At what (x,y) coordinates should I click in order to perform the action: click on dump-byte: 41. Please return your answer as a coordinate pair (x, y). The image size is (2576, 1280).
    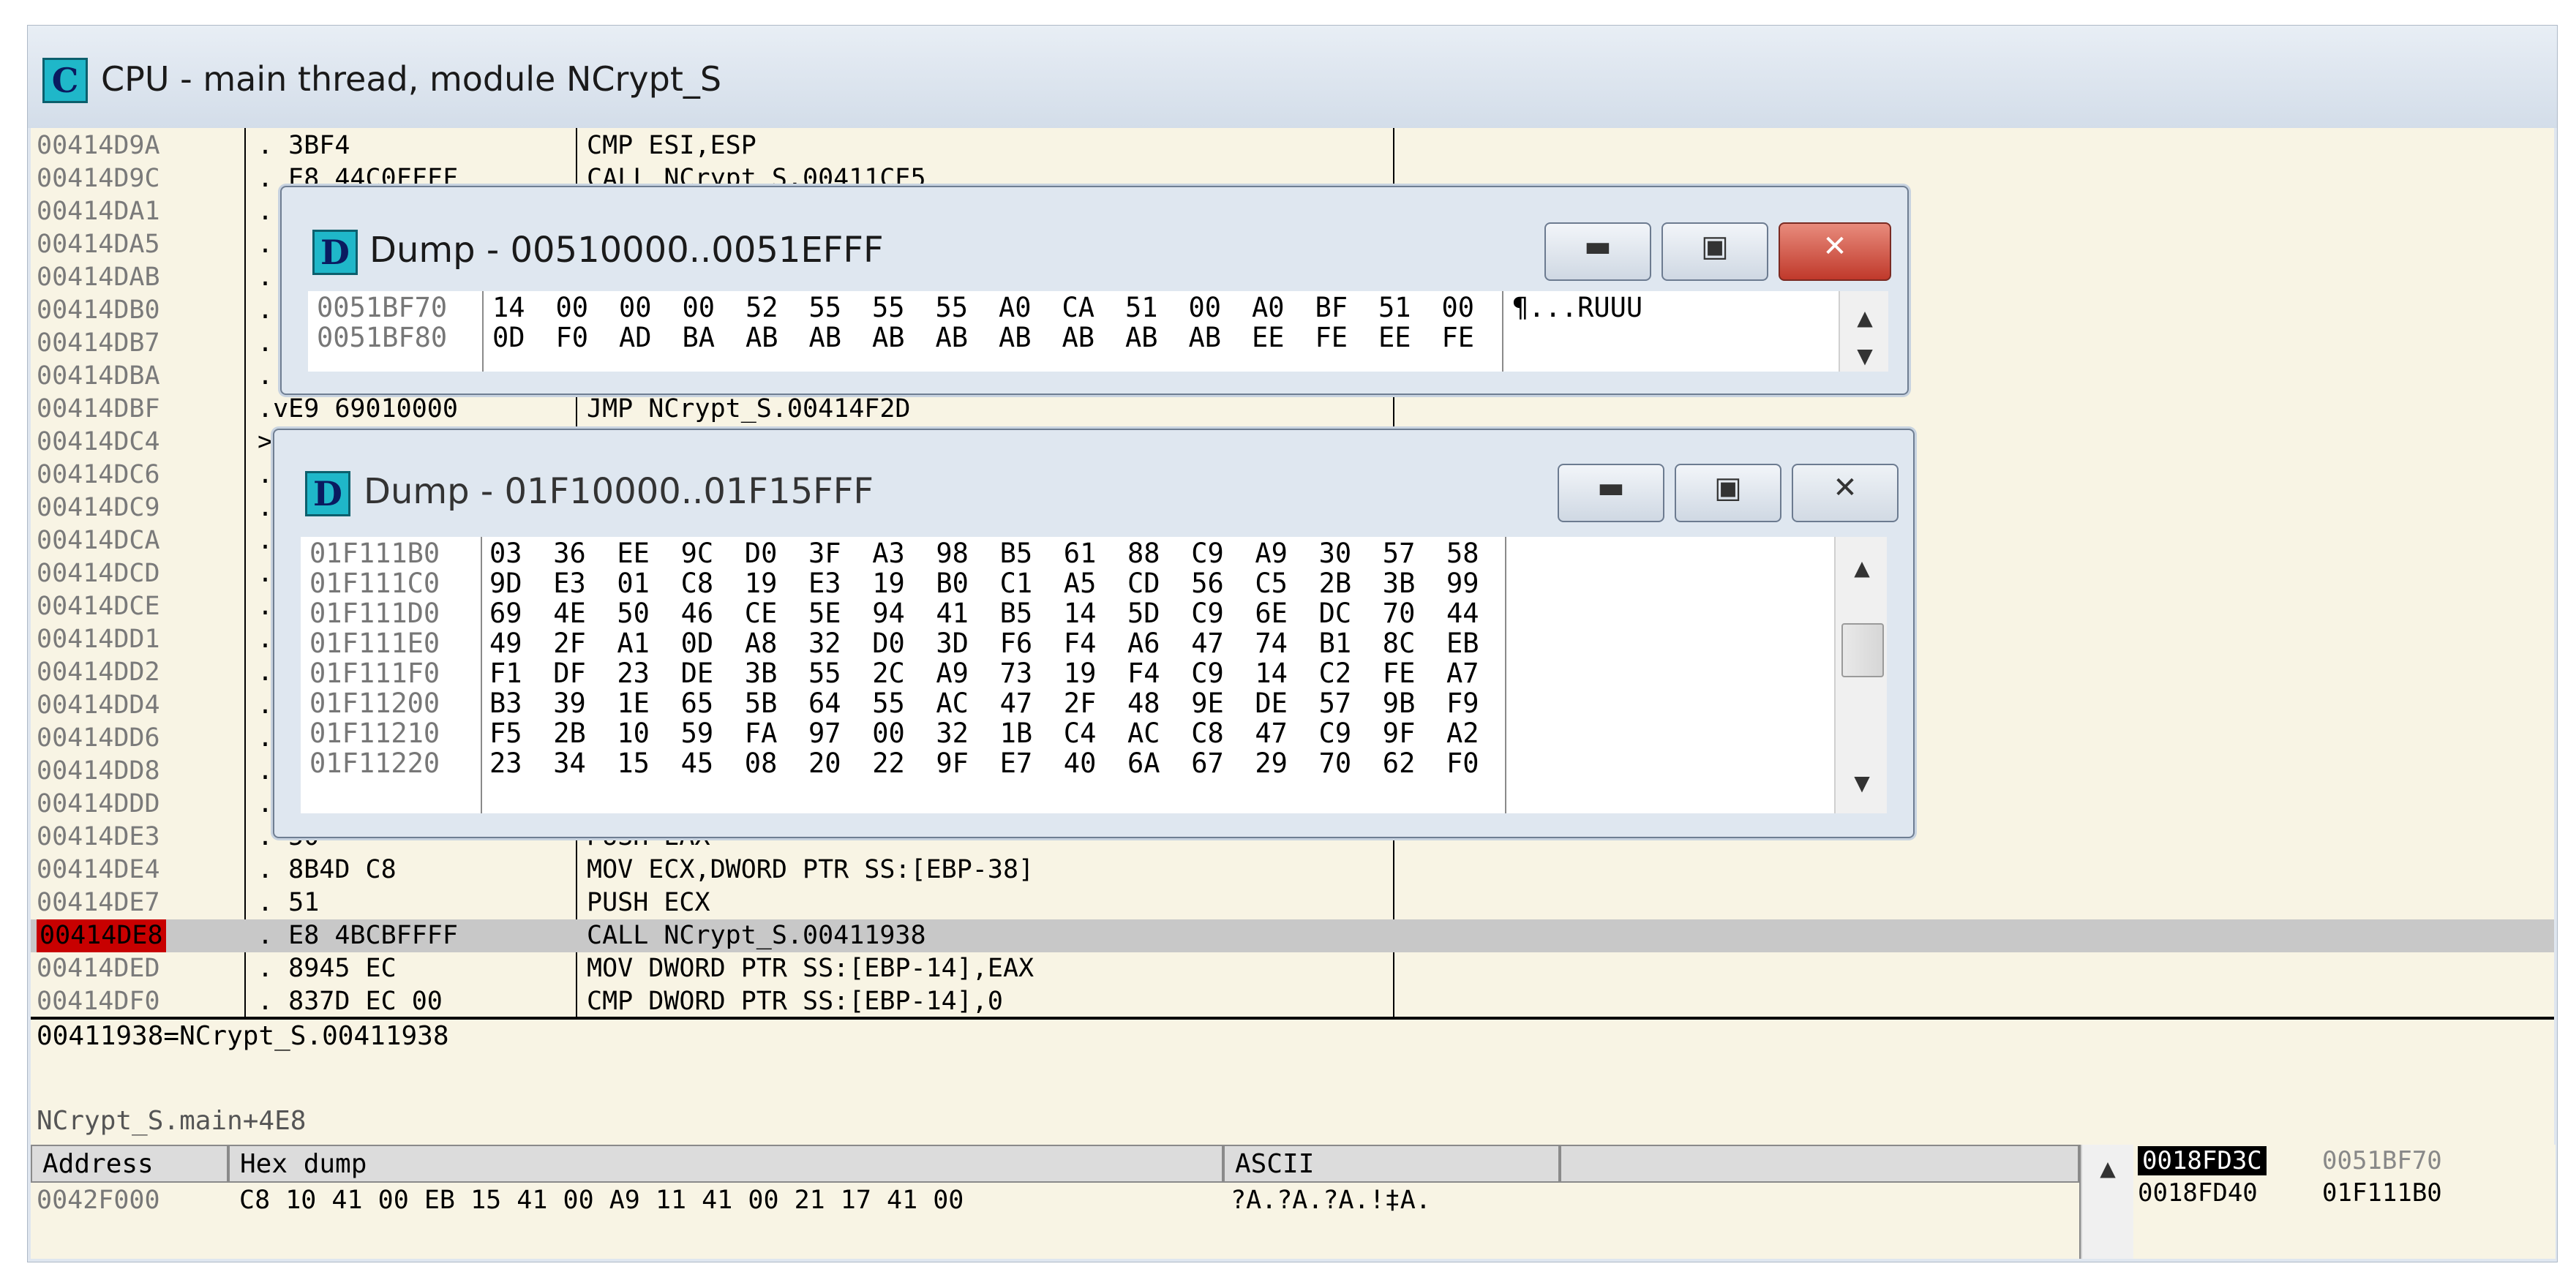
    Looking at the image, I should click on (952, 613).